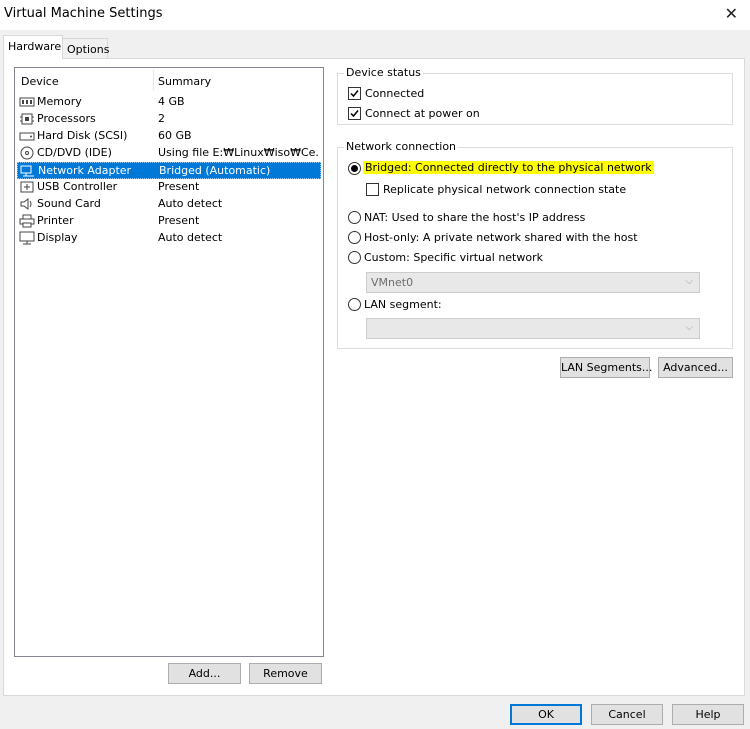  I want to click on ok-button: OK, so click(546, 714).